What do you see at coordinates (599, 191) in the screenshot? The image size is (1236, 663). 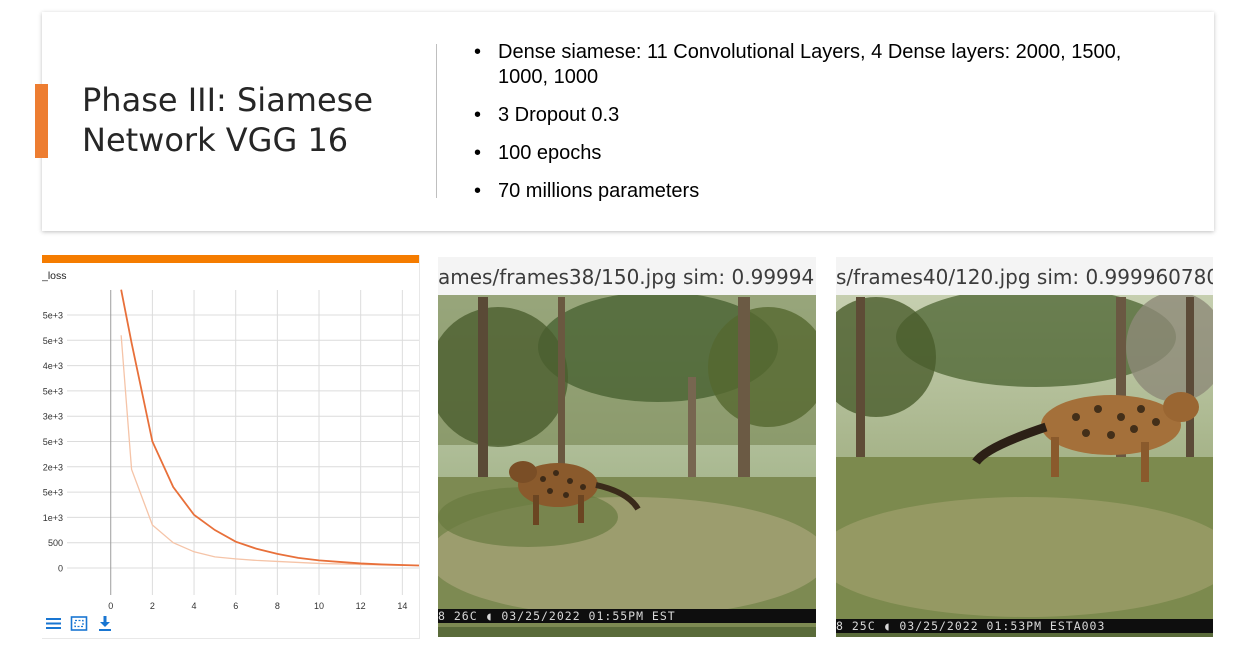 I see `bullet-text: 70 millions parameters` at bounding box center [599, 191].